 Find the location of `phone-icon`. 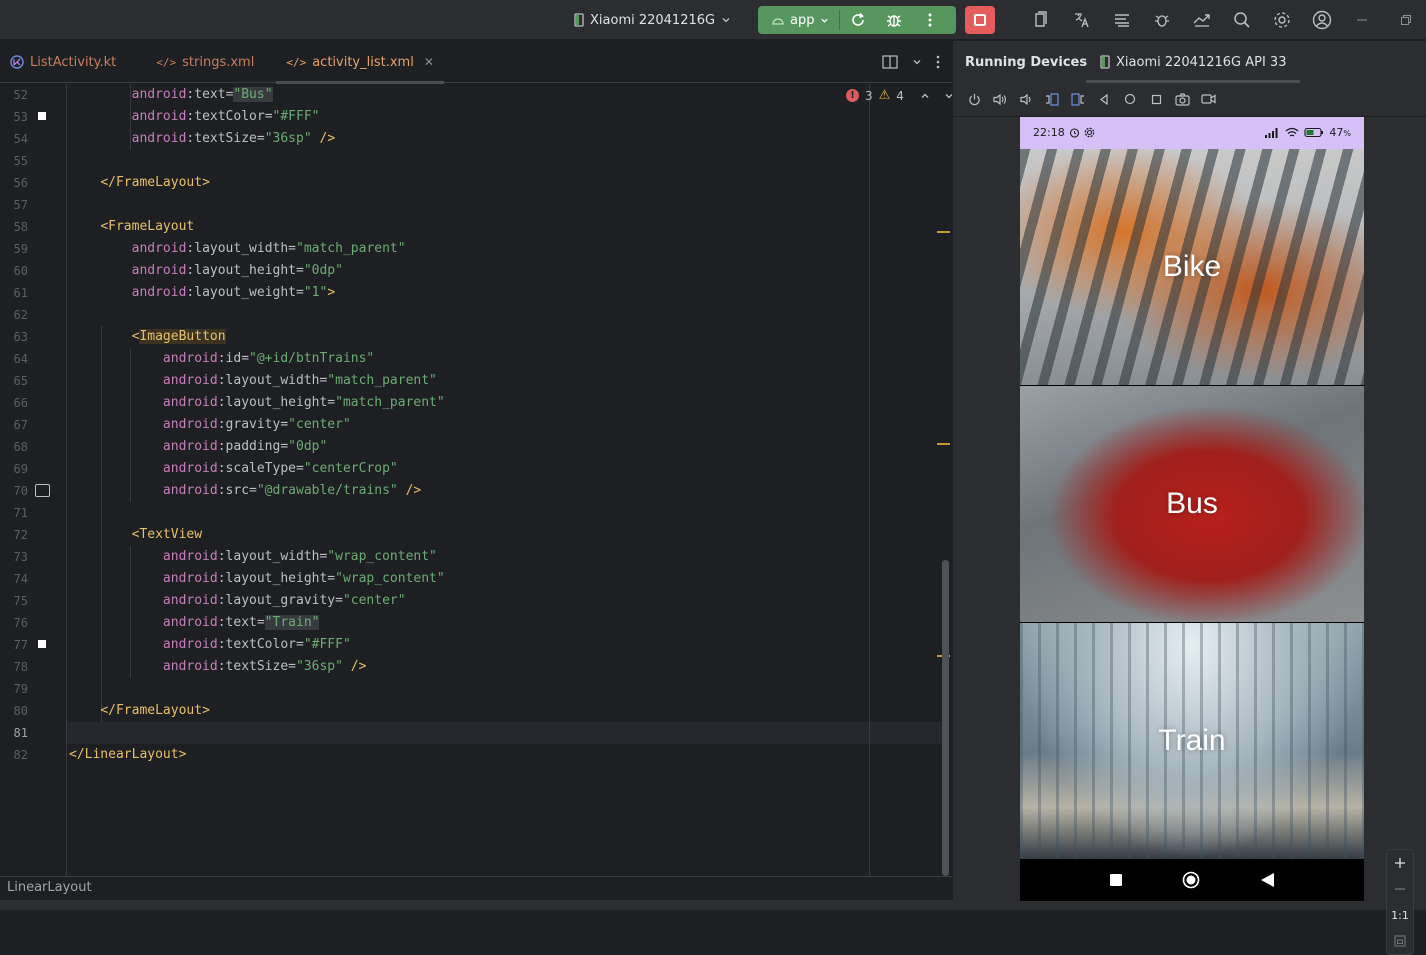

phone-icon is located at coordinates (1105, 62).